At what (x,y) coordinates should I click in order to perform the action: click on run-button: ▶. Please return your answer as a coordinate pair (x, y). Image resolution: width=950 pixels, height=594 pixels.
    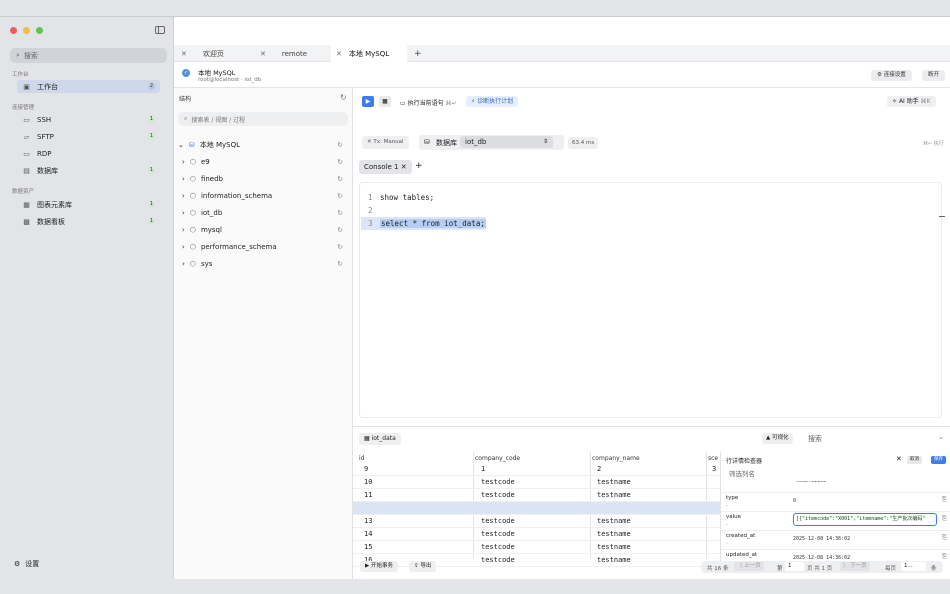
    Looking at the image, I should click on (368, 101).